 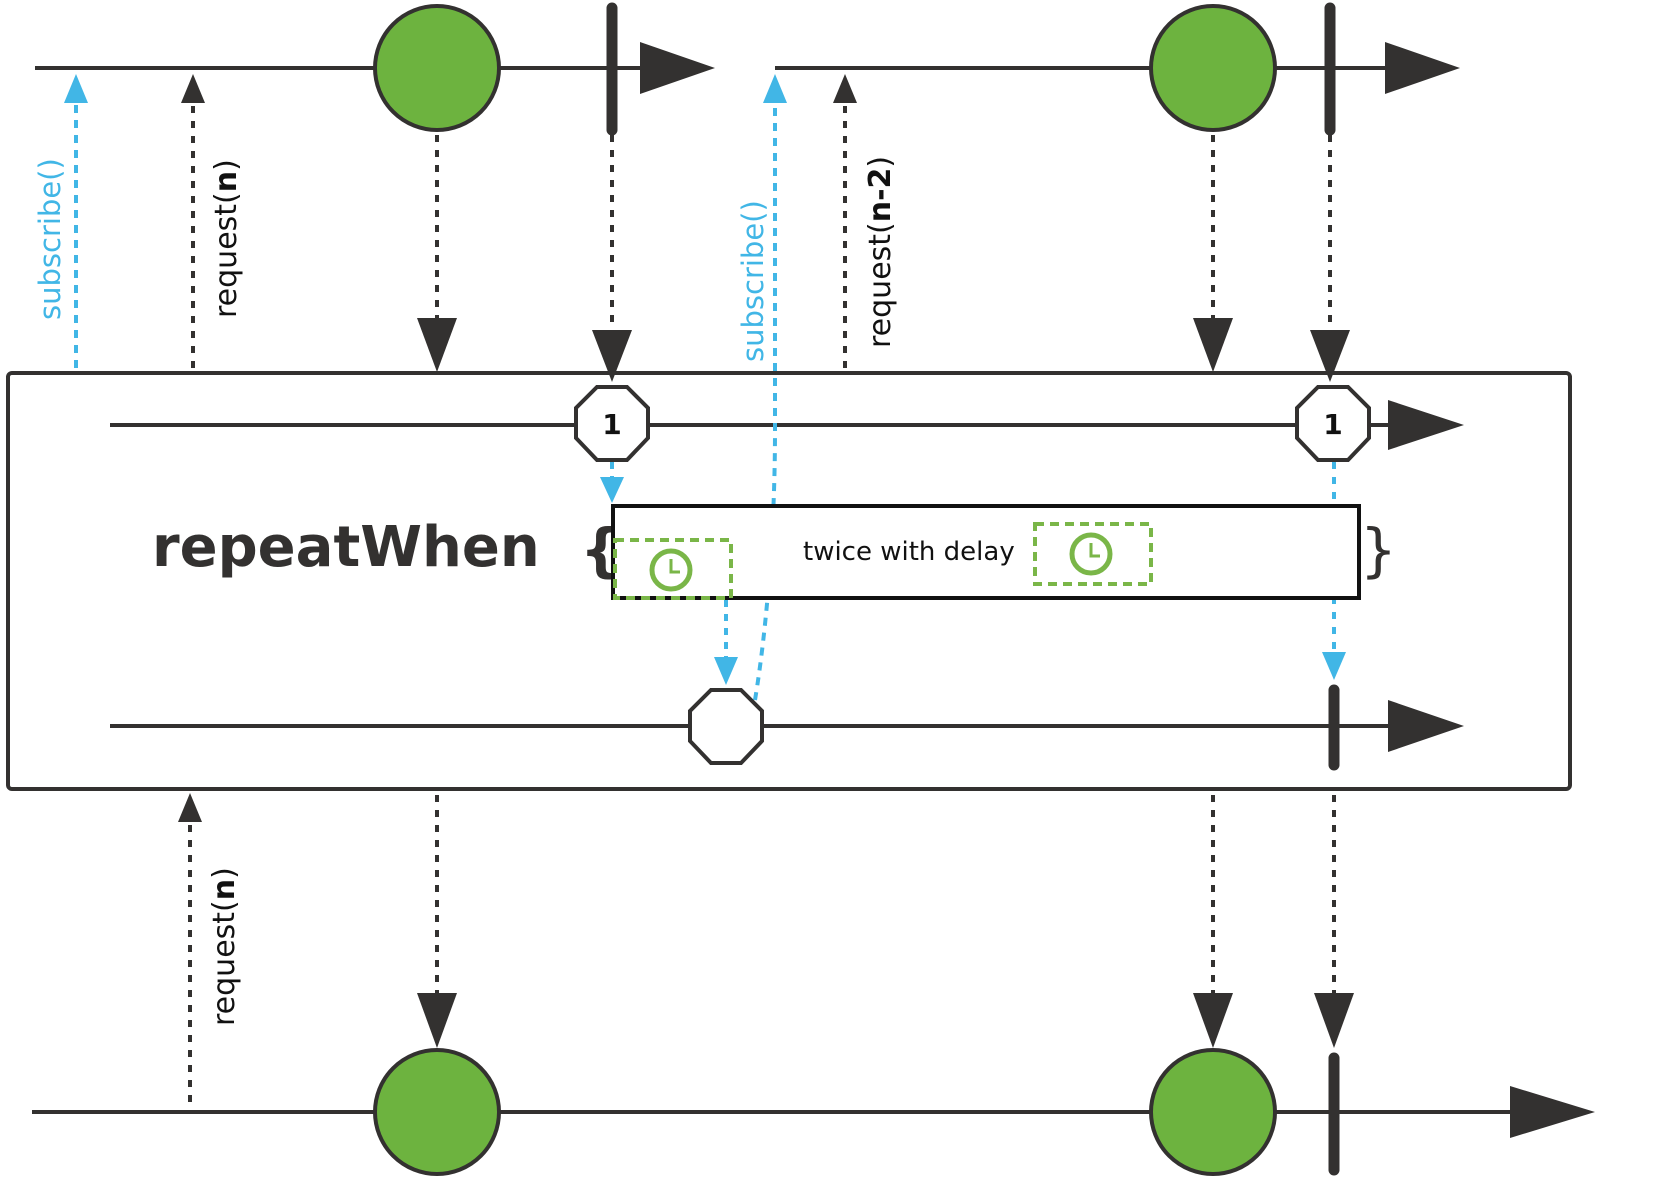 What do you see at coordinates (726, 642) in the screenshot?
I see `delay-to-trigger-arrow` at bounding box center [726, 642].